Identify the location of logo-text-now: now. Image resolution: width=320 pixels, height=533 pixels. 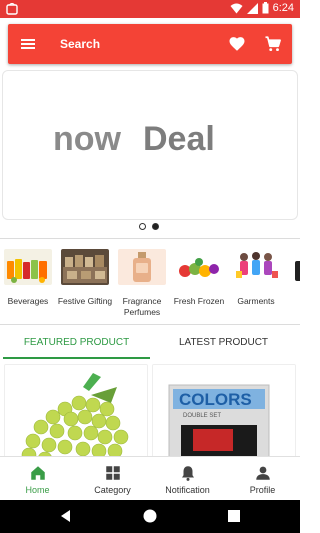
(87, 139).